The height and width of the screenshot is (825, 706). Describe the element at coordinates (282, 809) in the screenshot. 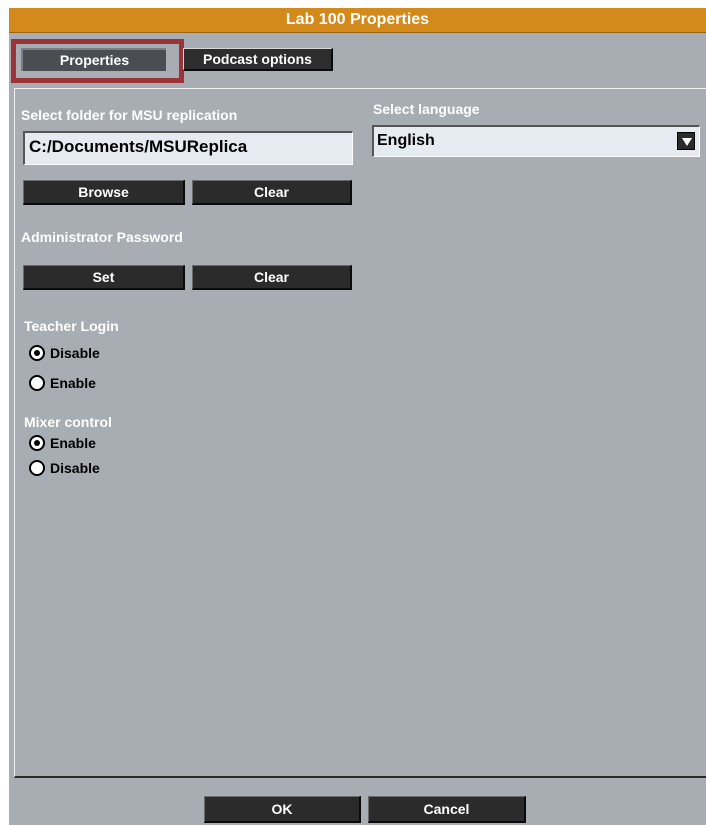

I see `ok-button: OK` at that location.